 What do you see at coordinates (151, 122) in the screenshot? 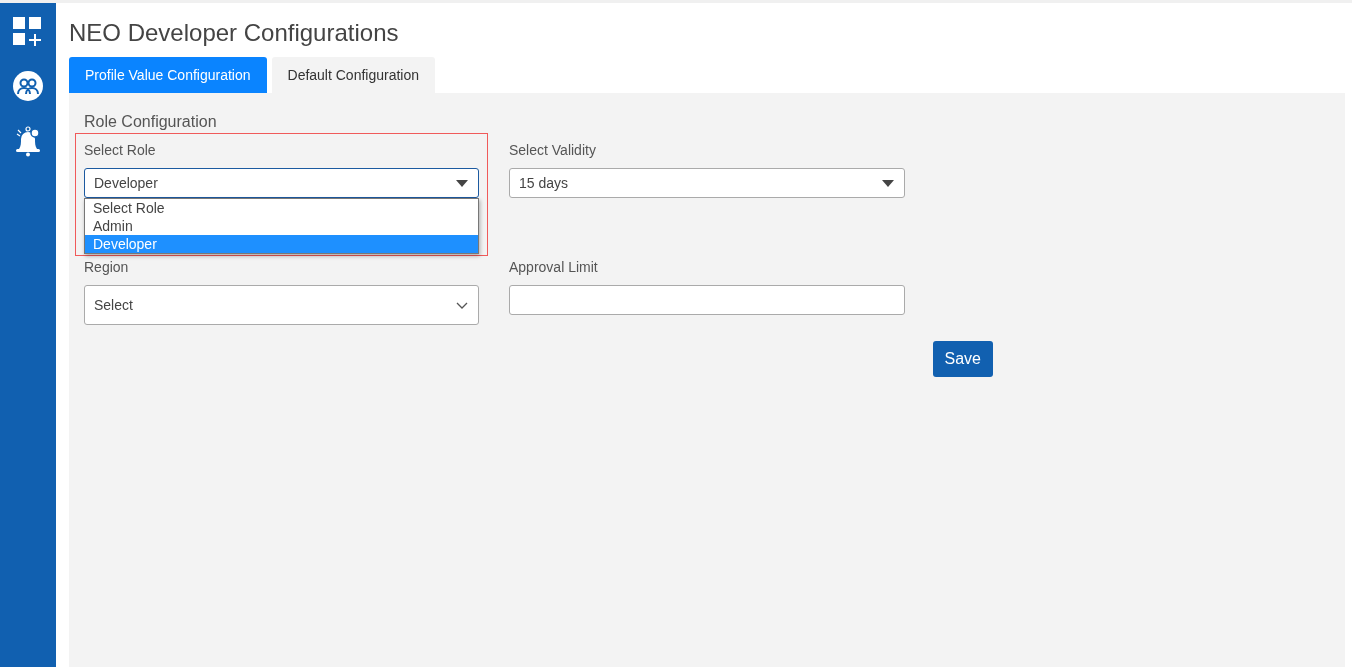
I see `section-title: Role Configuration` at bounding box center [151, 122].